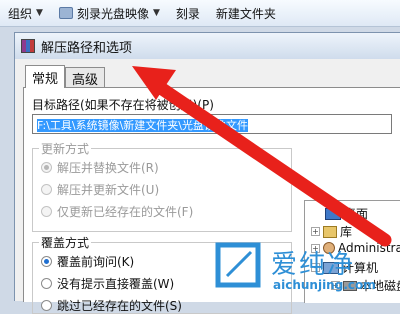 The image size is (400, 314). Describe the element at coordinates (238, 265) in the screenshot. I see `watermark-logo-icon` at that location.